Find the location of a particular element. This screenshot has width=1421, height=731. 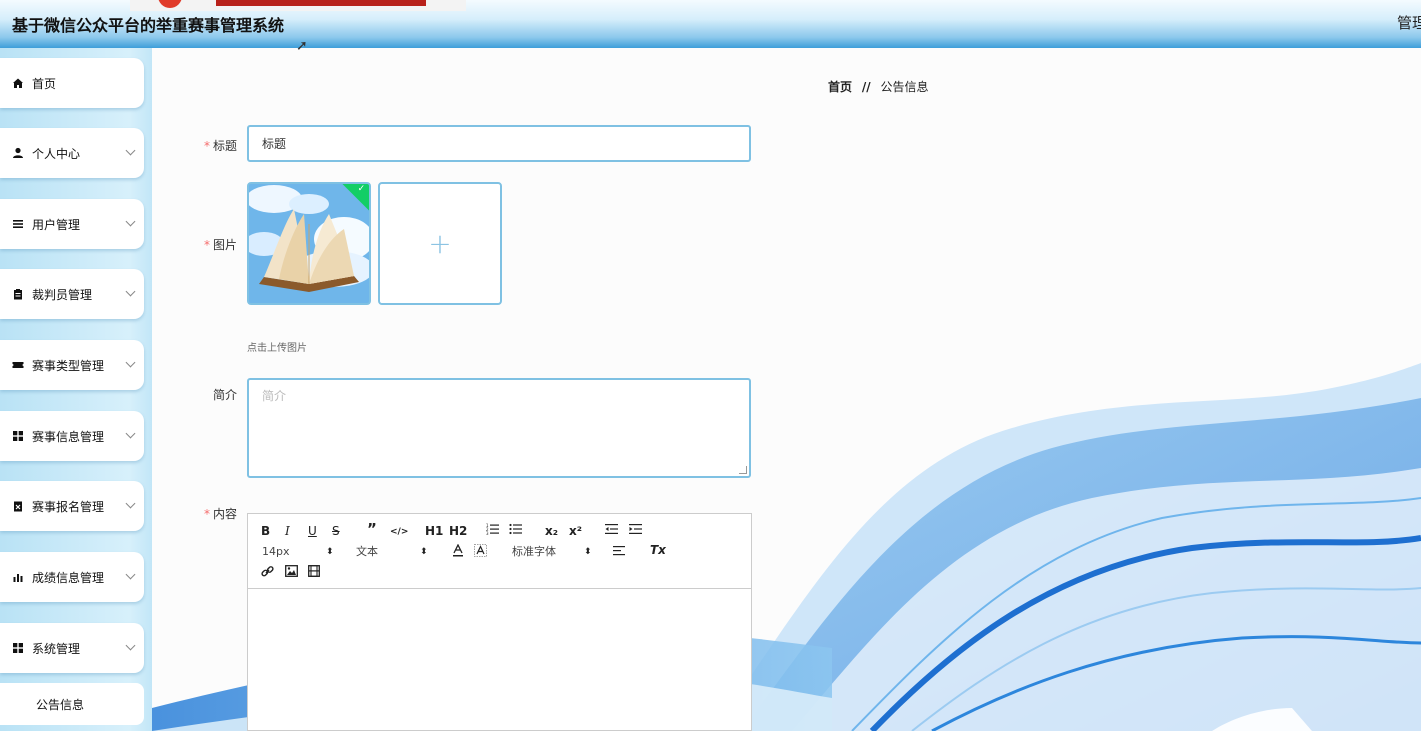

link-icon is located at coordinates (267, 573).